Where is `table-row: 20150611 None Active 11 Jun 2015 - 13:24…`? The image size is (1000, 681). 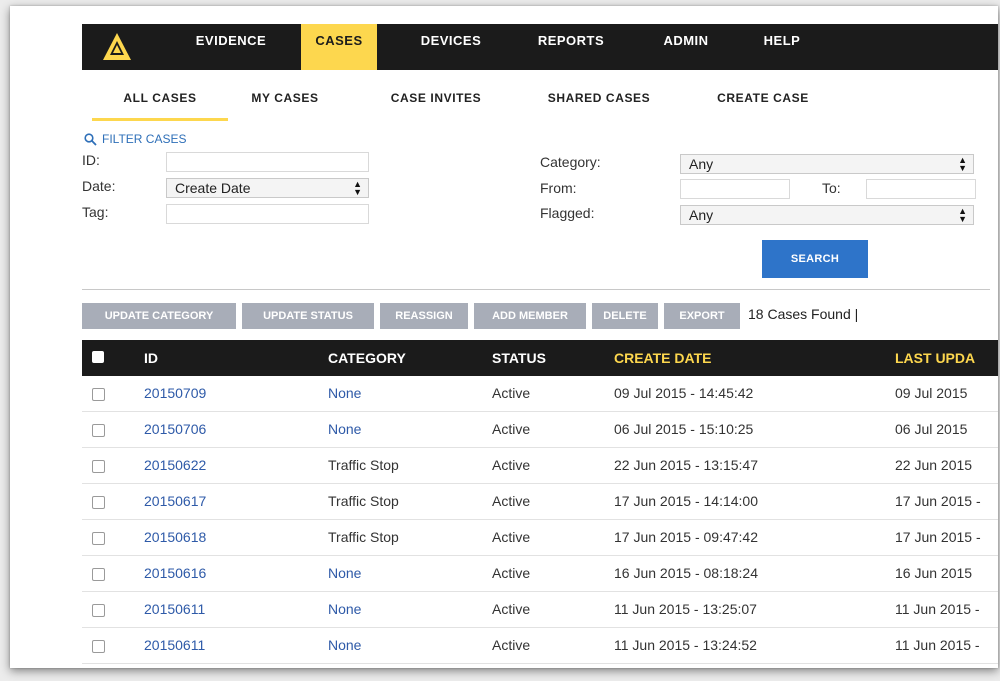 table-row: 20150611 None Active 11 Jun 2015 - 13:24… is located at coordinates (540, 646).